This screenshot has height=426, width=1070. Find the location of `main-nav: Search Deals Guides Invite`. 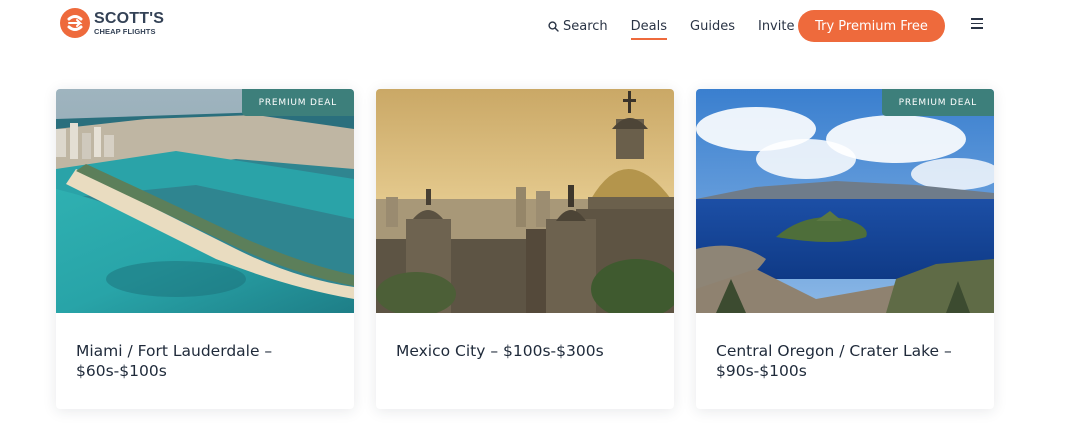

main-nav: Search Deals Guides Invite is located at coordinates (682, 26).